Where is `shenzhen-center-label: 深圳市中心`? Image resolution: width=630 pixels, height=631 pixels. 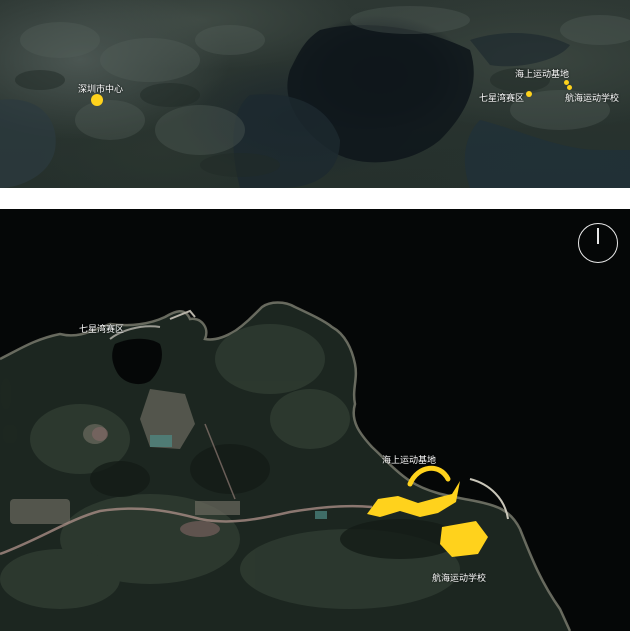 shenzhen-center-label: 深圳市中心 is located at coordinates (101, 90).